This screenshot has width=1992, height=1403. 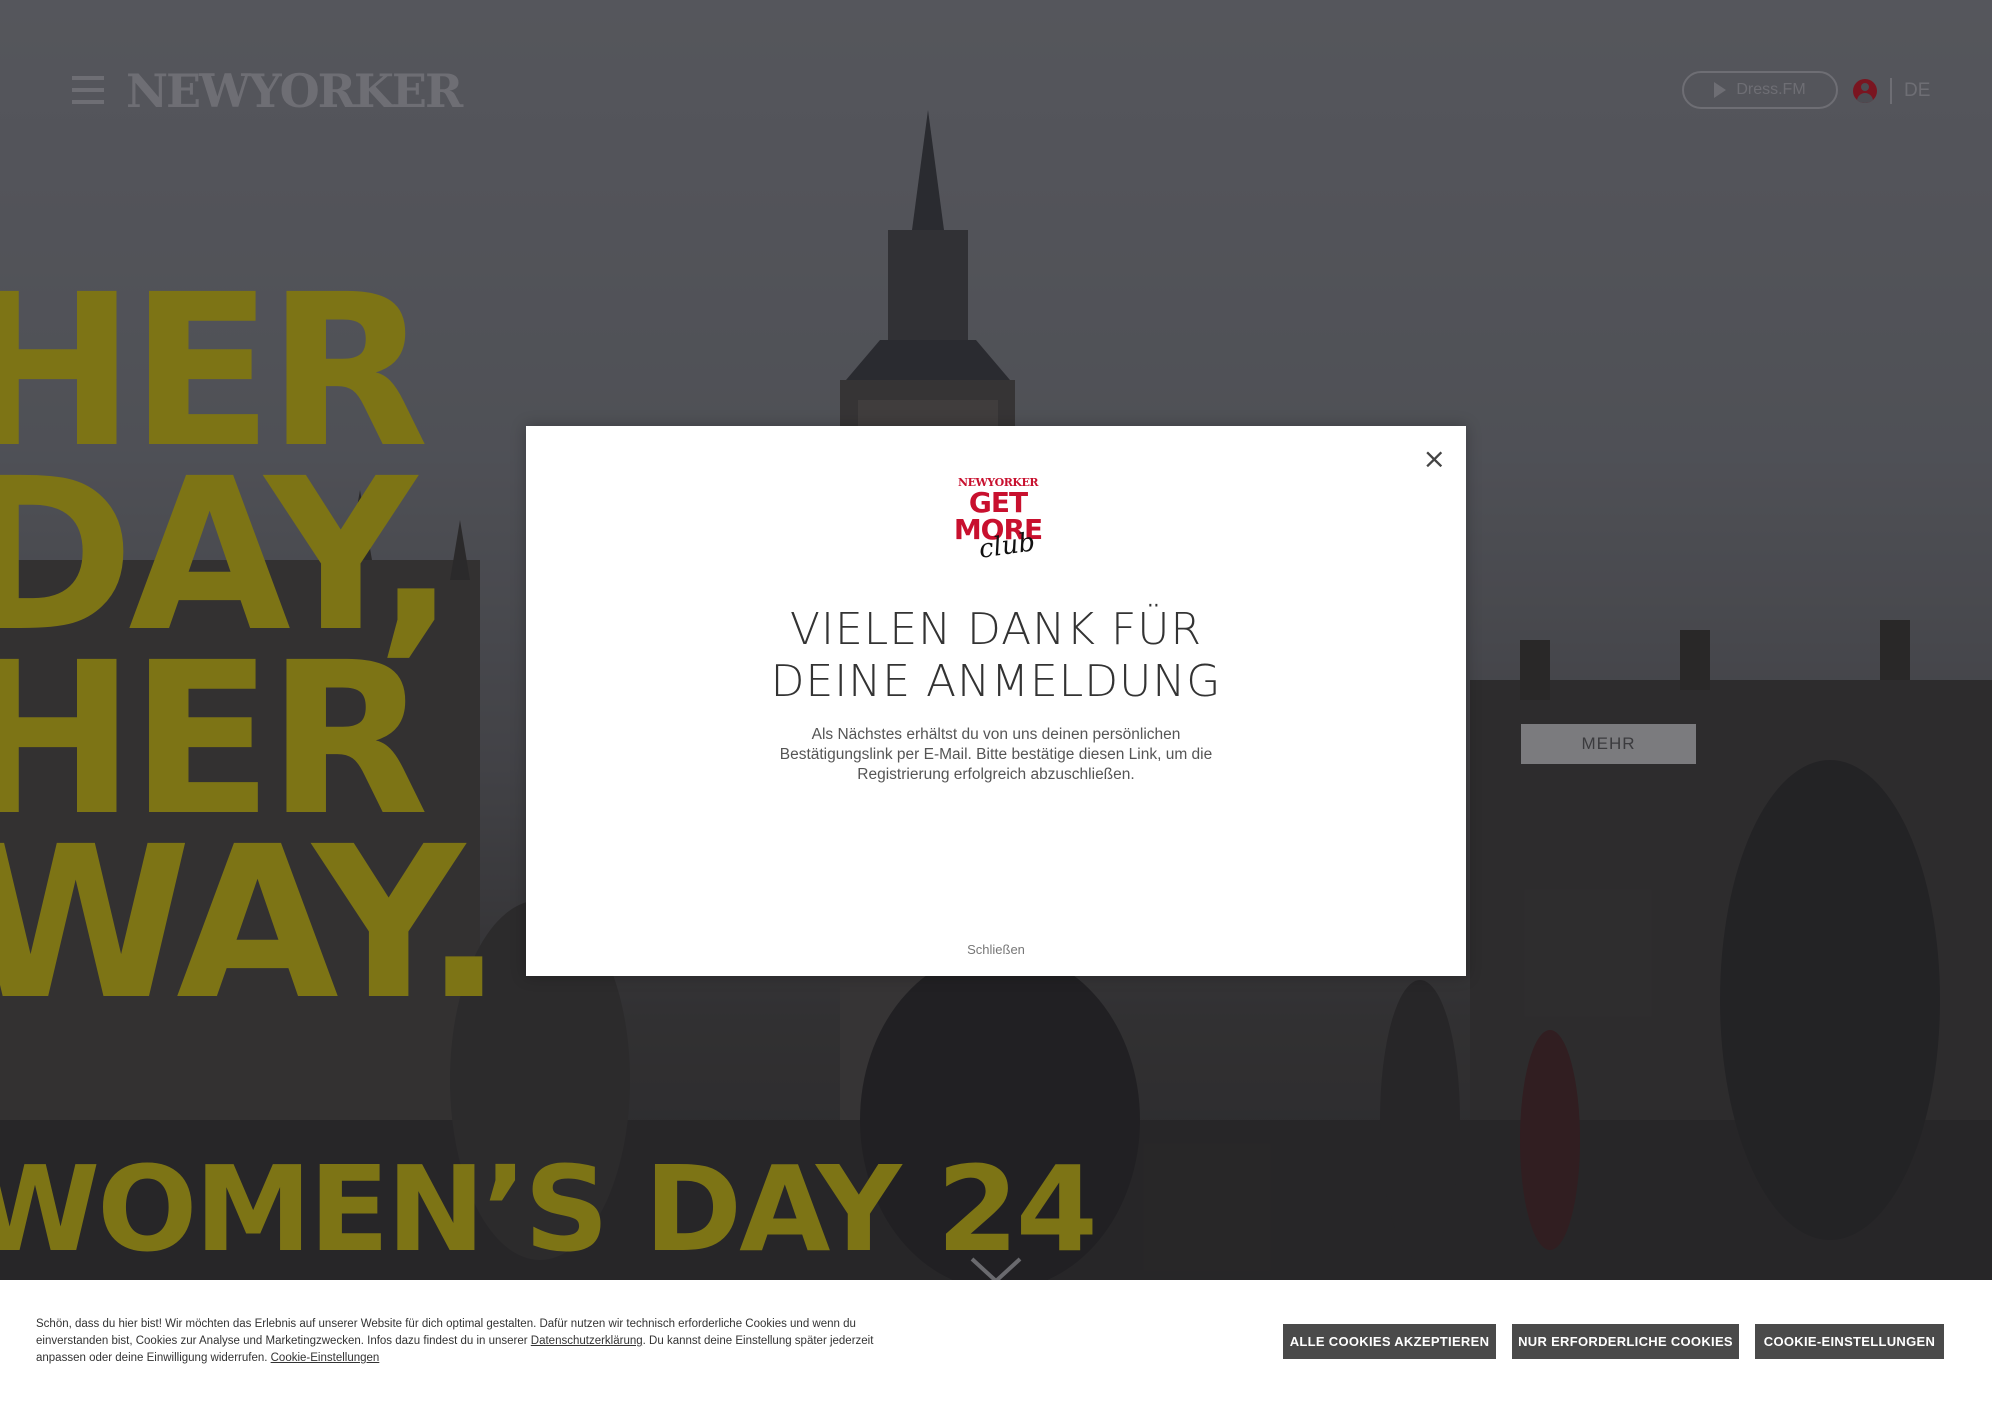 I want to click on close-icon: ×, so click(x=1434, y=458).